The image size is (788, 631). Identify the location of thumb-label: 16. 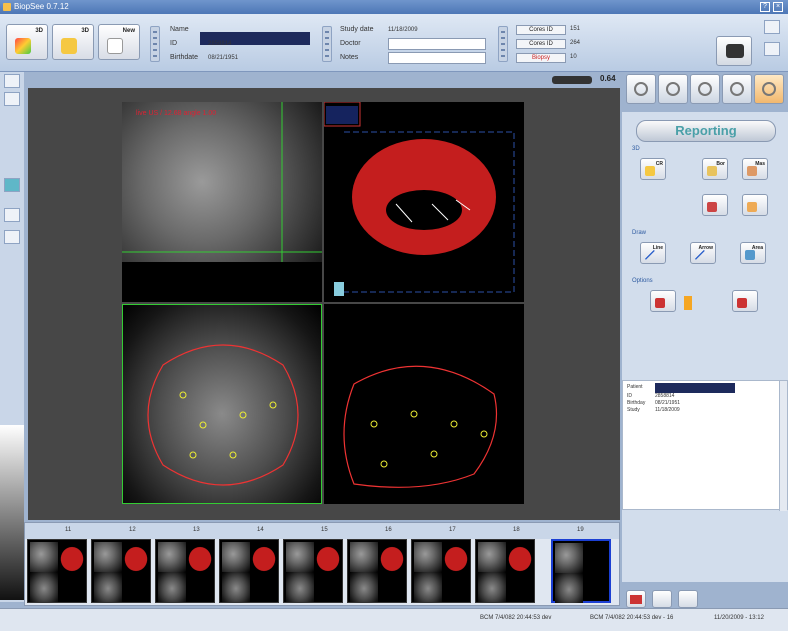
(388, 530).